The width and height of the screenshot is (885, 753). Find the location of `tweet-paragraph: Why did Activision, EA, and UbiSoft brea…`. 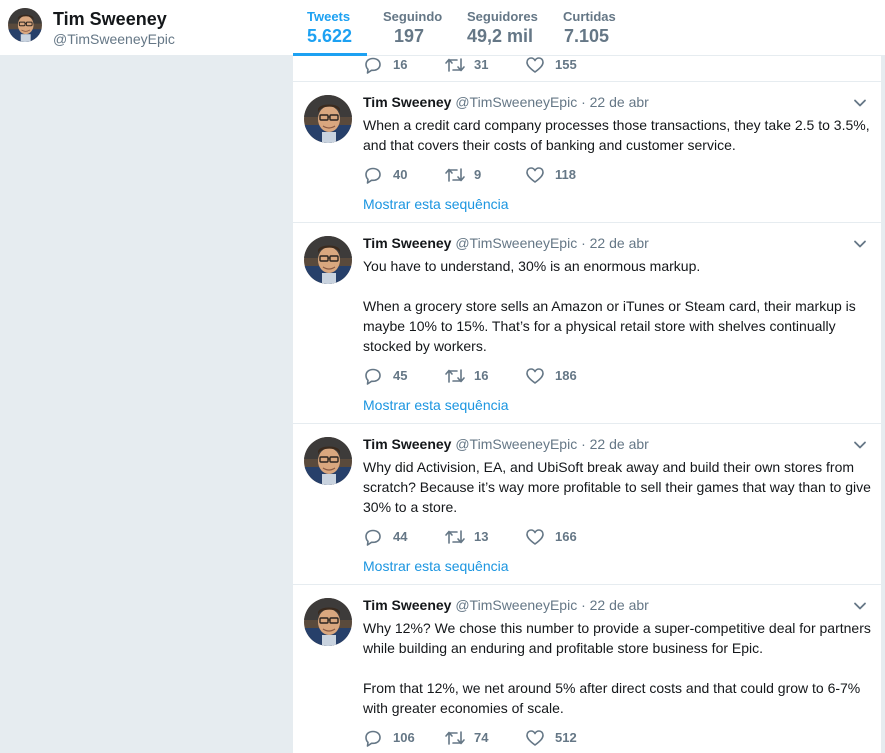

tweet-paragraph: Why did Activision, EA, and UbiSoft brea… is located at coordinates (617, 487).